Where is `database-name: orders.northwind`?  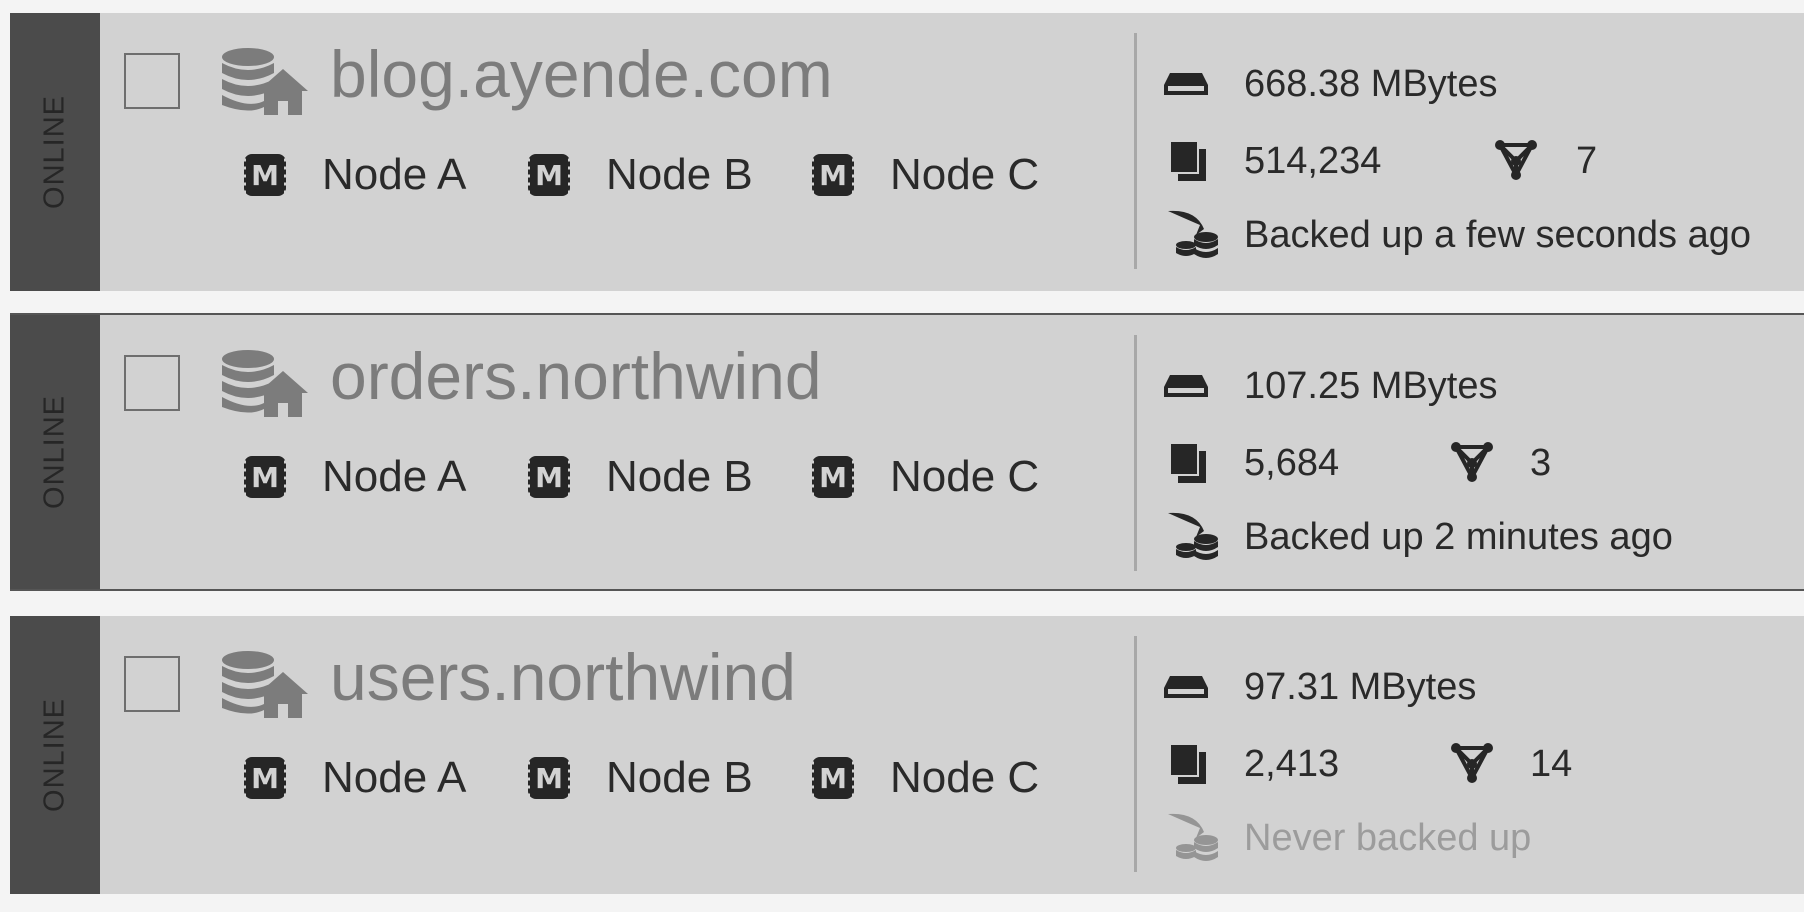
database-name: orders.northwind is located at coordinates (576, 376).